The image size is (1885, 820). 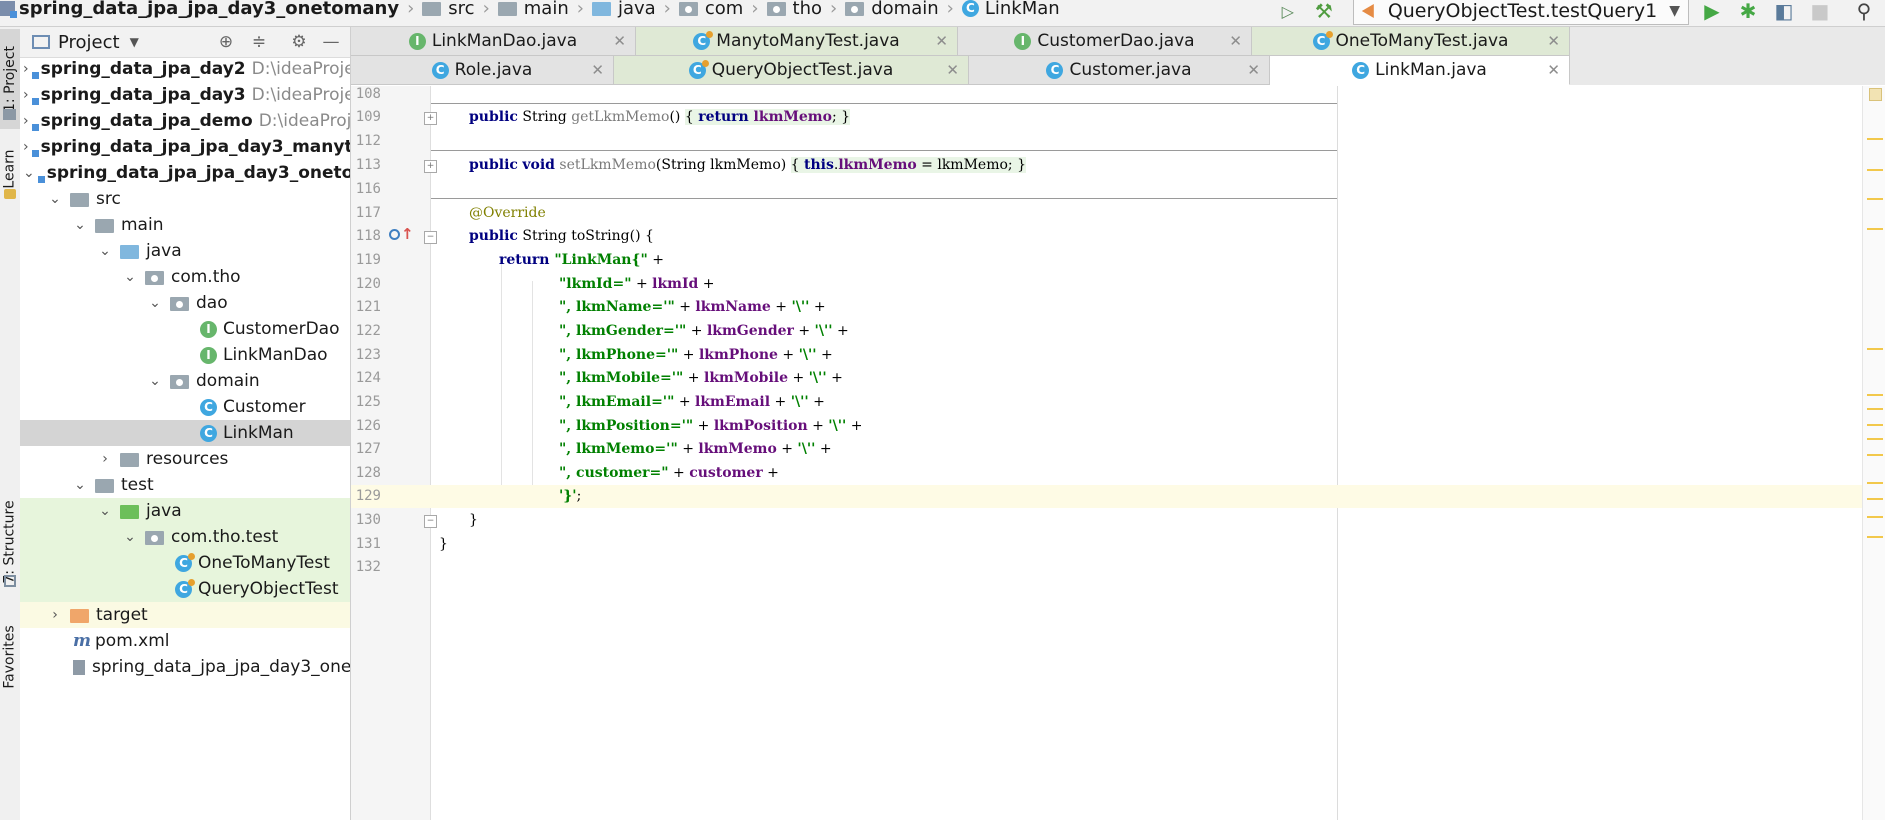 What do you see at coordinates (185, 381) in the screenshot?
I see `tree-item-domain: ⌄ domain` at bounding box center [185, 381].